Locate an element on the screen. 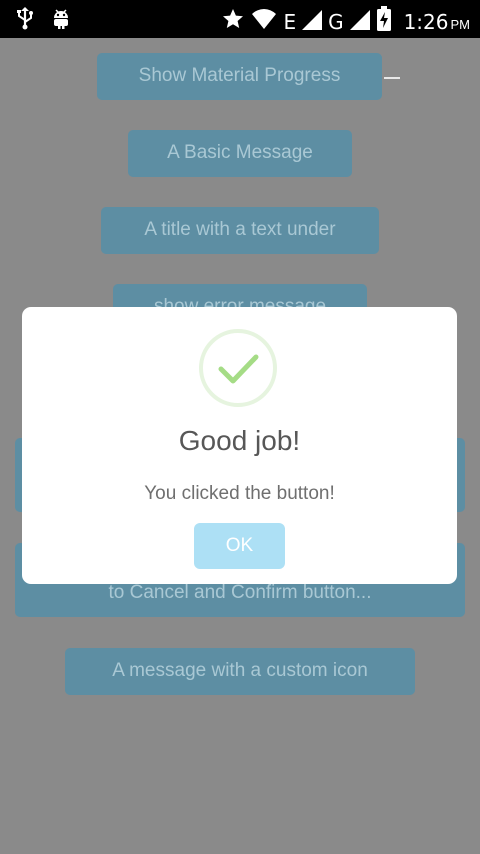 This screenshot has height=854, width=480. custom-icon-message-button: A message with a custom icon is located at coordinates (240, 671).